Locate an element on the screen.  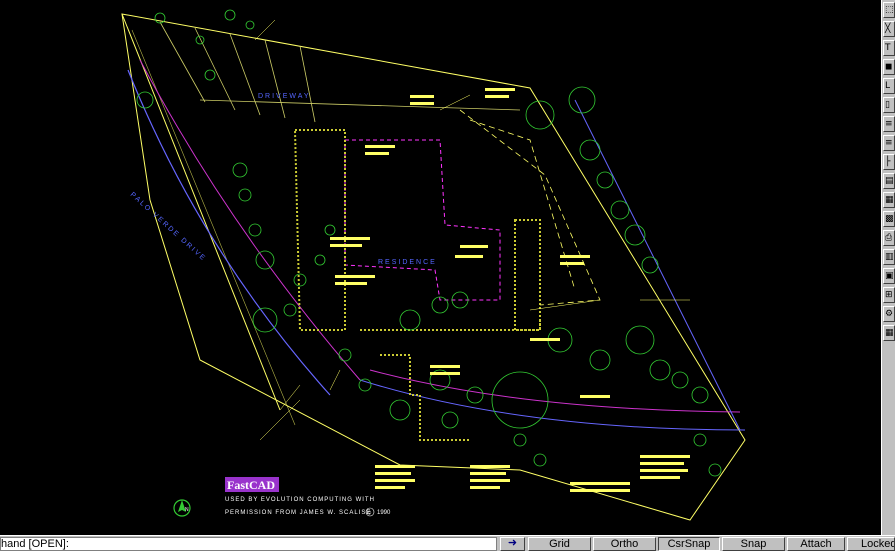
driveway-label: DRIVEWAY is located at coordinates (284, 96).